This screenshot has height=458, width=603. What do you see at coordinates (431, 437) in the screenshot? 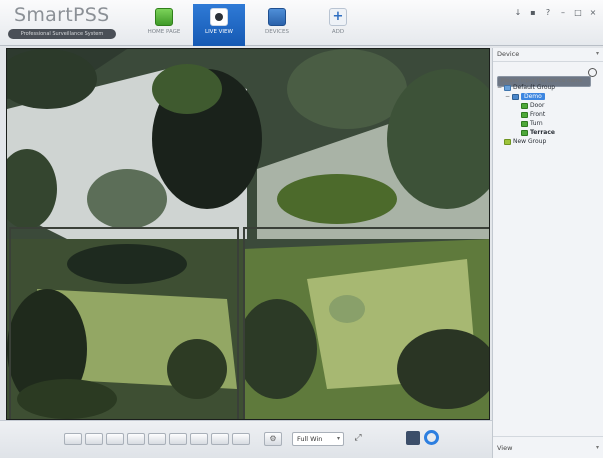
I see `refresh-icon` at bounding box center [431, 437].